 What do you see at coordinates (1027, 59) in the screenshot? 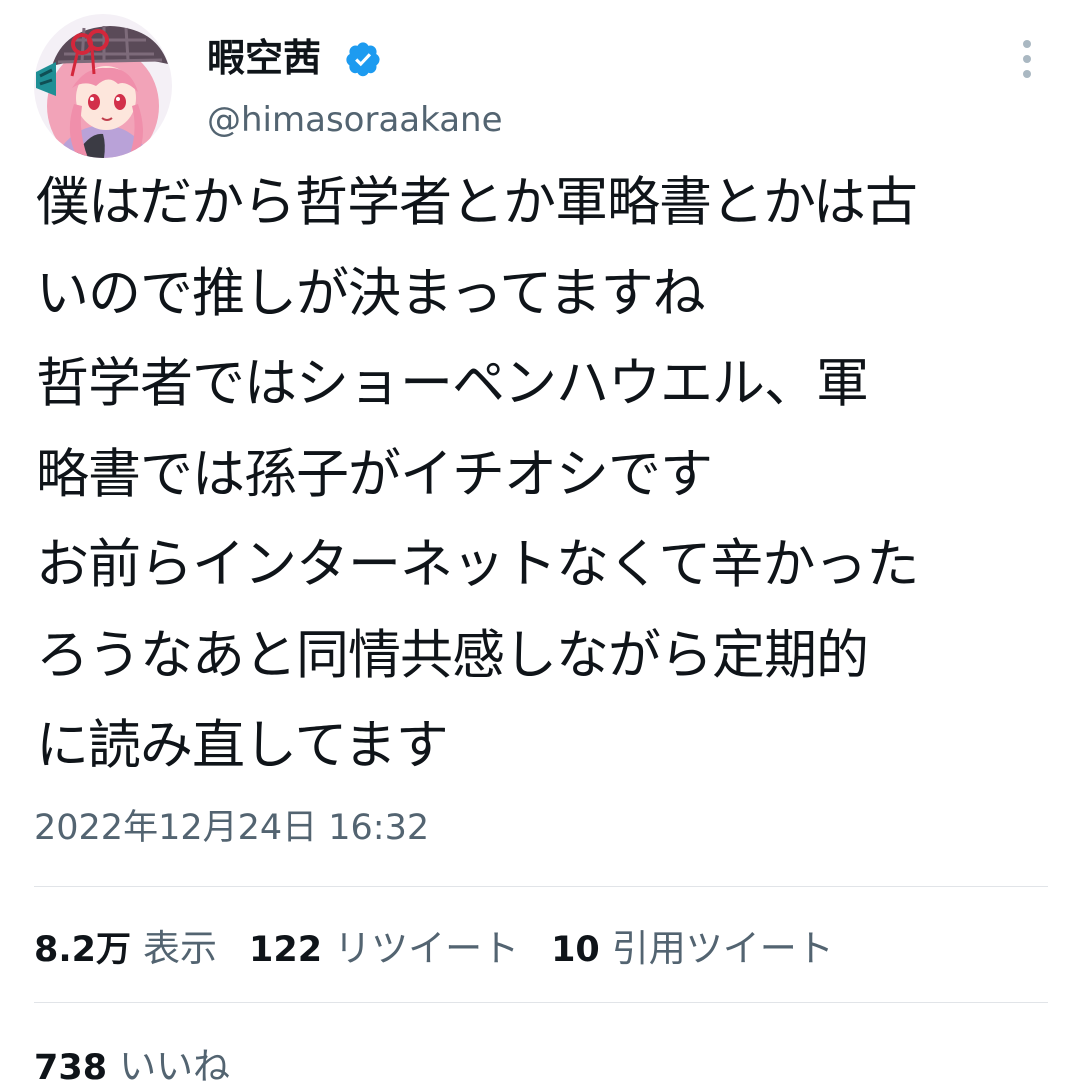
I see `more-vertical-icon` at bounding box center [1027, 59].